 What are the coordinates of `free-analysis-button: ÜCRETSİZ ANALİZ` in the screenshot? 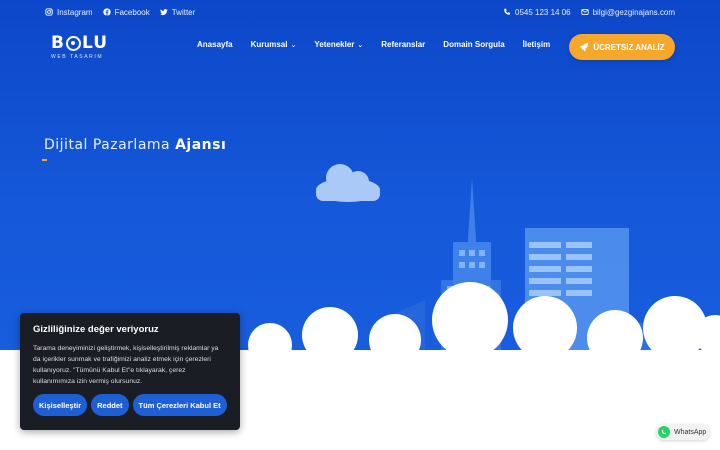 It's located at (622, 47).